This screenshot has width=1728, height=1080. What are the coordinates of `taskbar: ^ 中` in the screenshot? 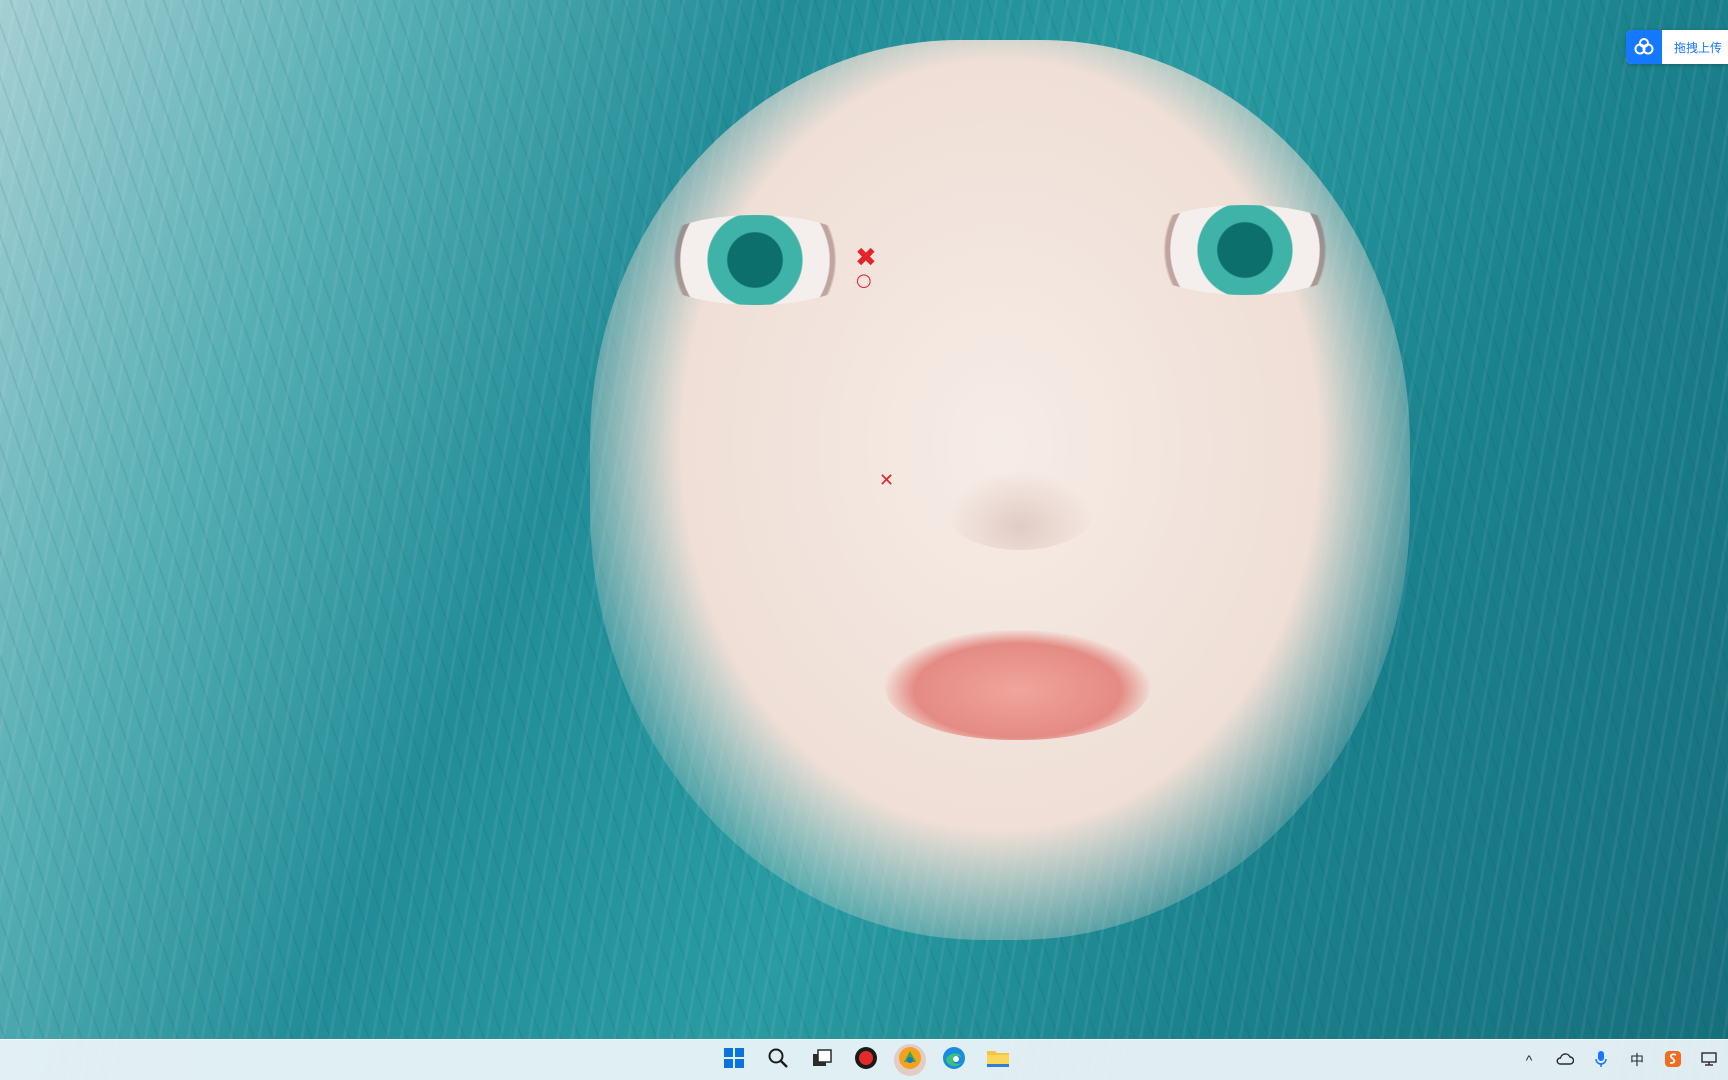 It's located at (864, 1059).